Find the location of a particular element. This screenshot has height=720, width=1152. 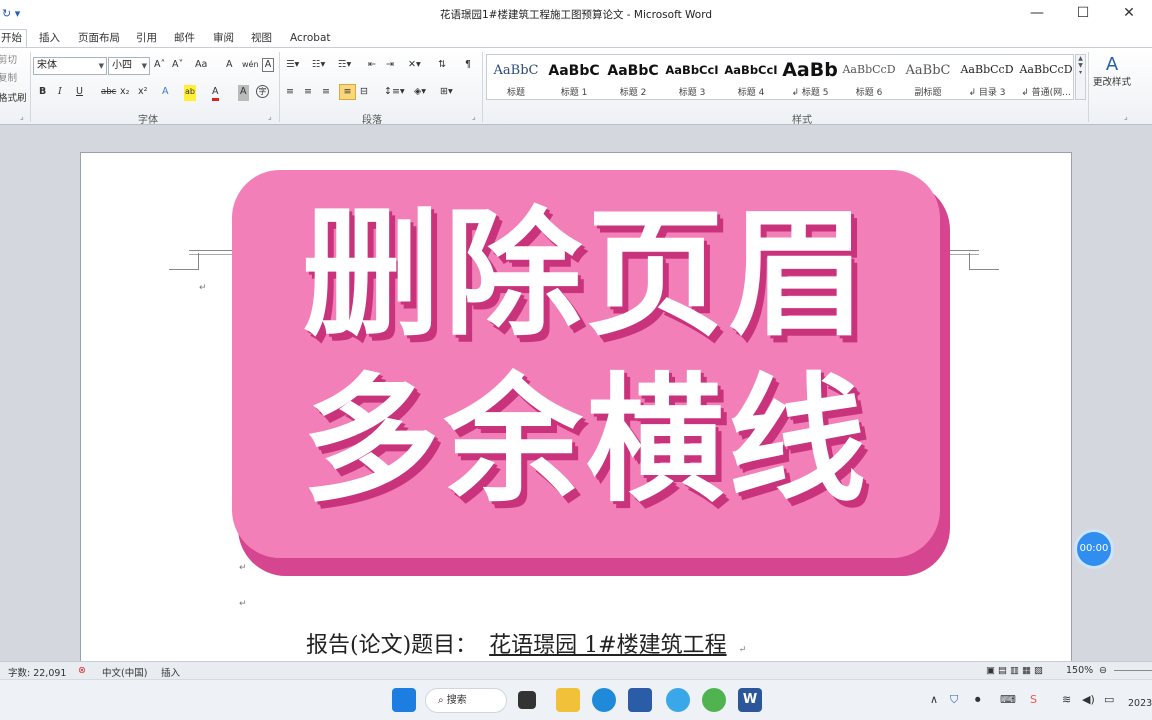

increase-indent-icon: ⇥ is located at coordinates (390, 66).